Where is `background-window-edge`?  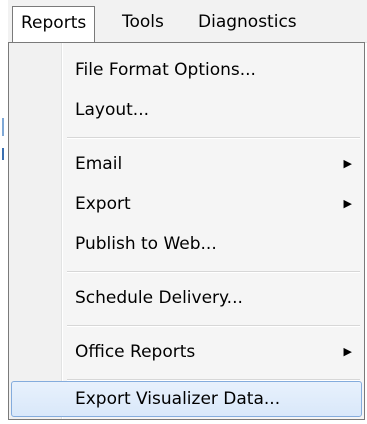 background-window-edge is located at coordinates (4, 212).